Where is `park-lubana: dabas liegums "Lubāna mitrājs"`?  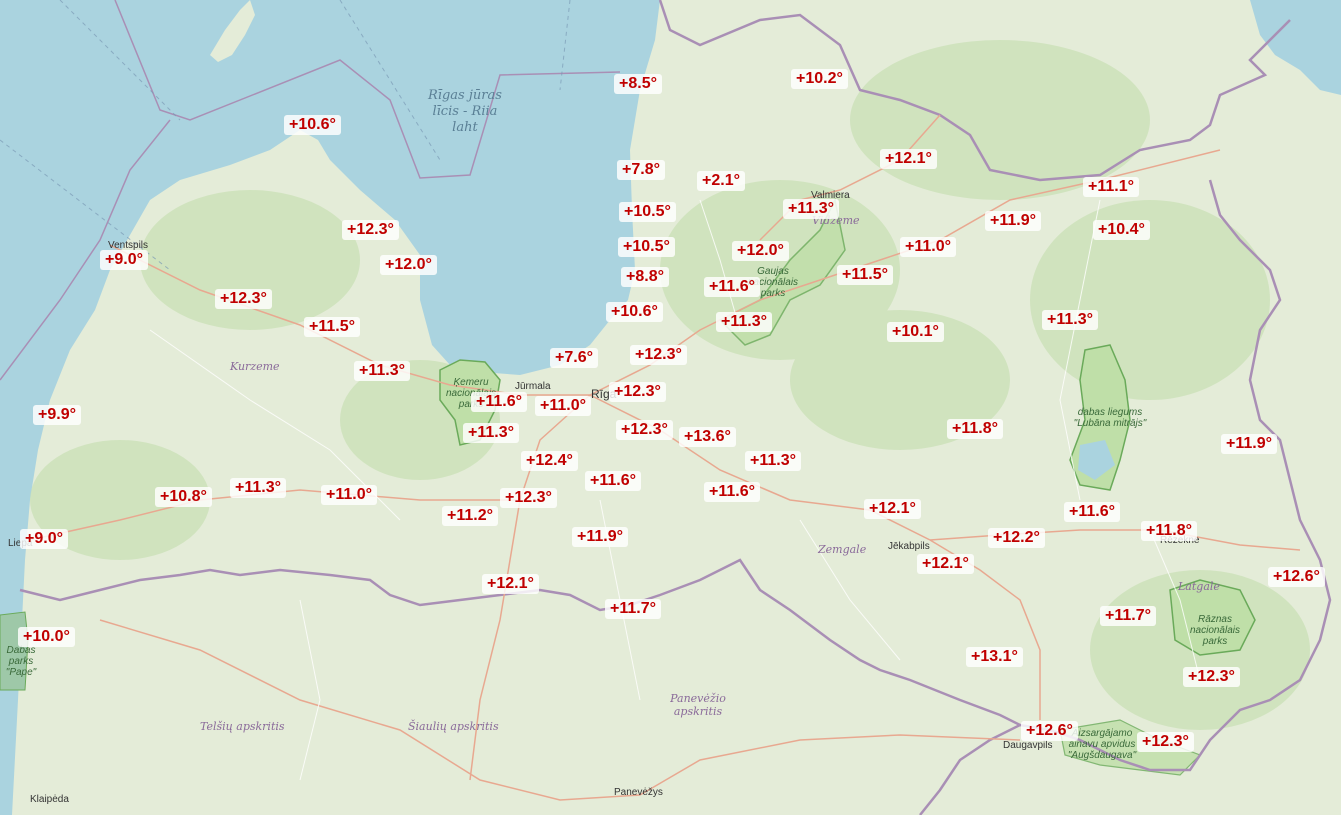 park-lubana: dabas liegums "Lubāna mitrājs" is located at coordinates (1110, 418).